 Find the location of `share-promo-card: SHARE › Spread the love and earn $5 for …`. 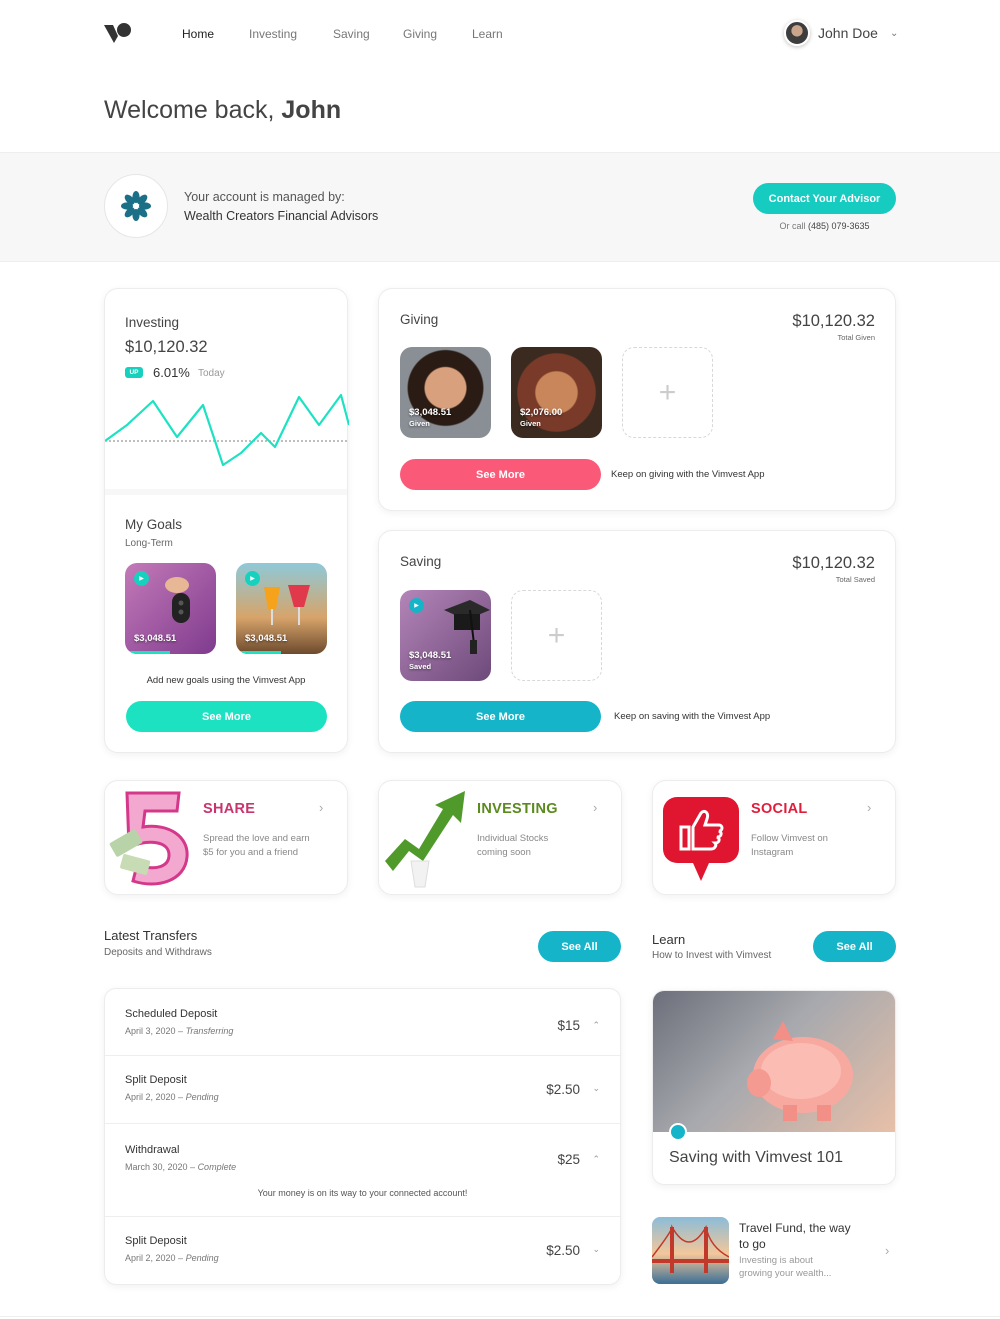

share-promo-card: SHARE › Spread the love and earn $5 for … is located at coordinates (226, 837).